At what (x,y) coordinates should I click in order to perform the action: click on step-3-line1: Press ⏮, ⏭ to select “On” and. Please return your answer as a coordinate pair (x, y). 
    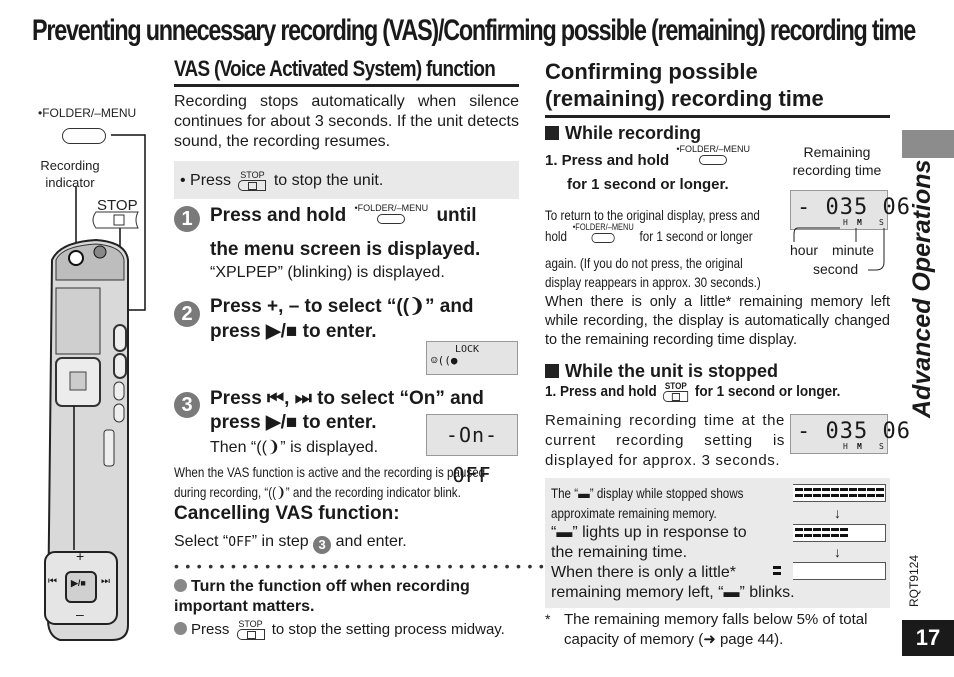
    Looking at the image, I should click on (347, 398).